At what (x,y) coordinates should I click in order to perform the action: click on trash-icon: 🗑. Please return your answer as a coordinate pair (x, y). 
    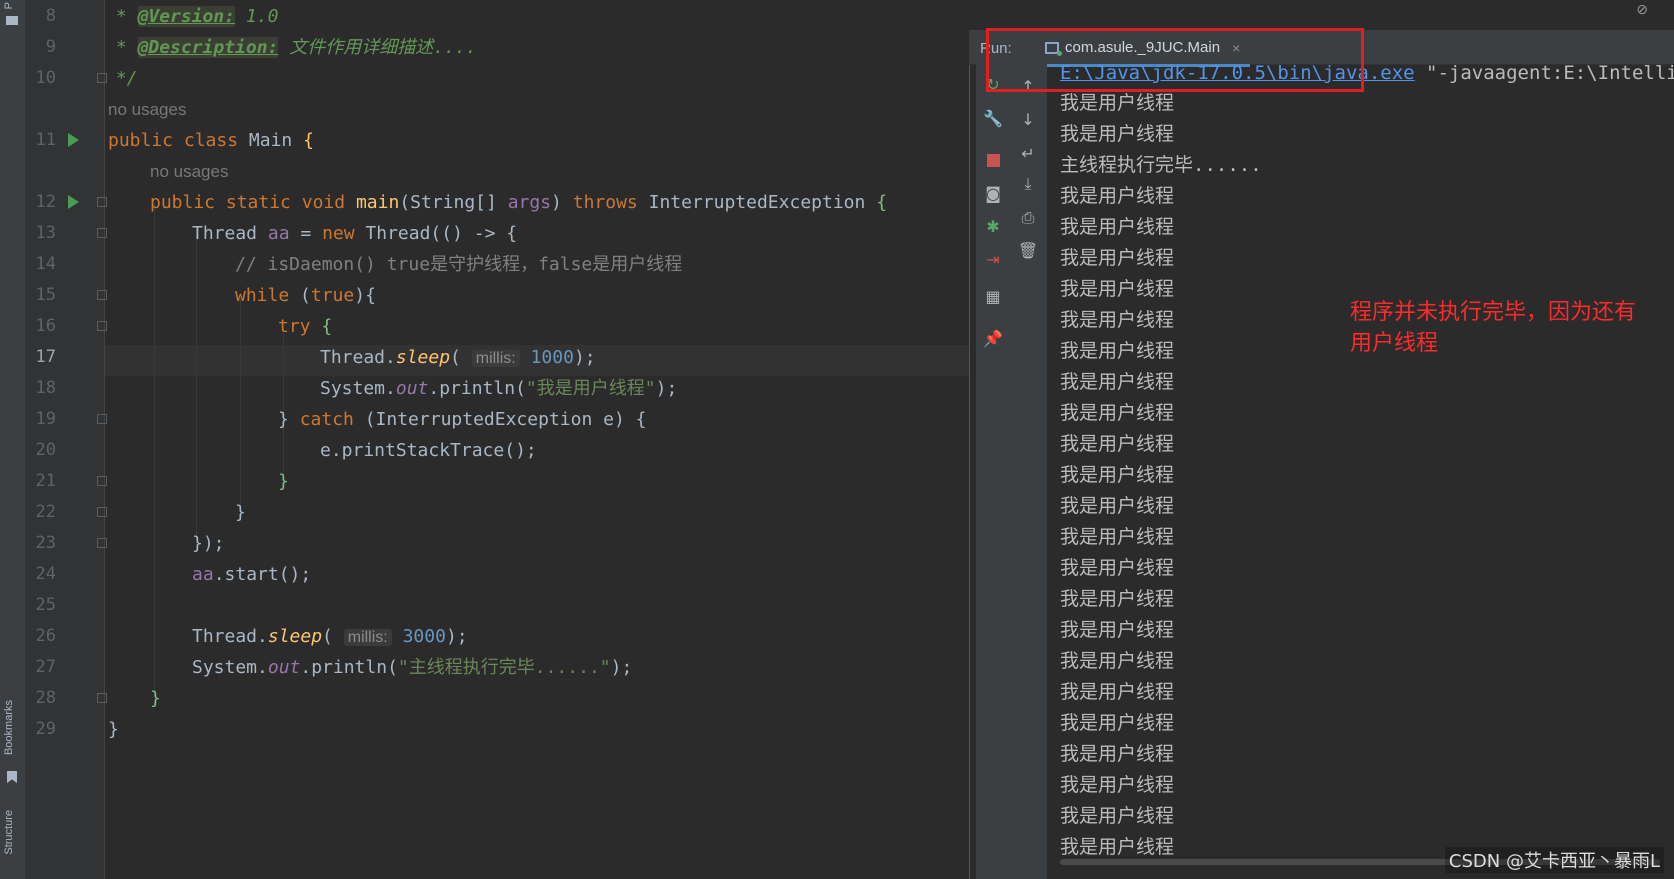
    Looking at the image, I should click on (1028, 250).